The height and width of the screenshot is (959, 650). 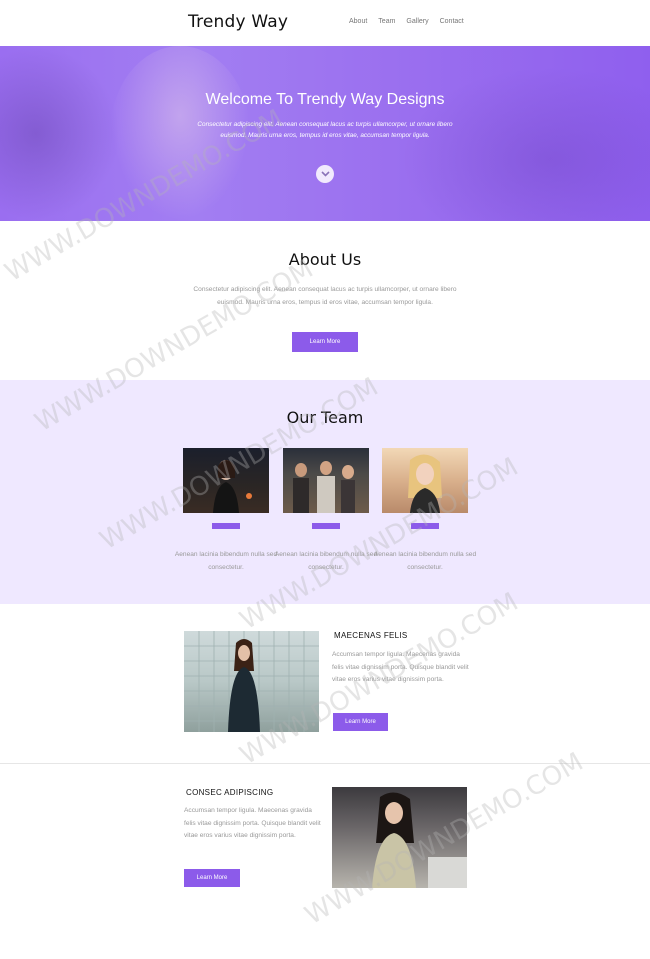 What do you see at coordinates (212, 878) in the screenshot?
I see `feature-2-learn-more-button: Learn More` at bounding box center [212, 878].